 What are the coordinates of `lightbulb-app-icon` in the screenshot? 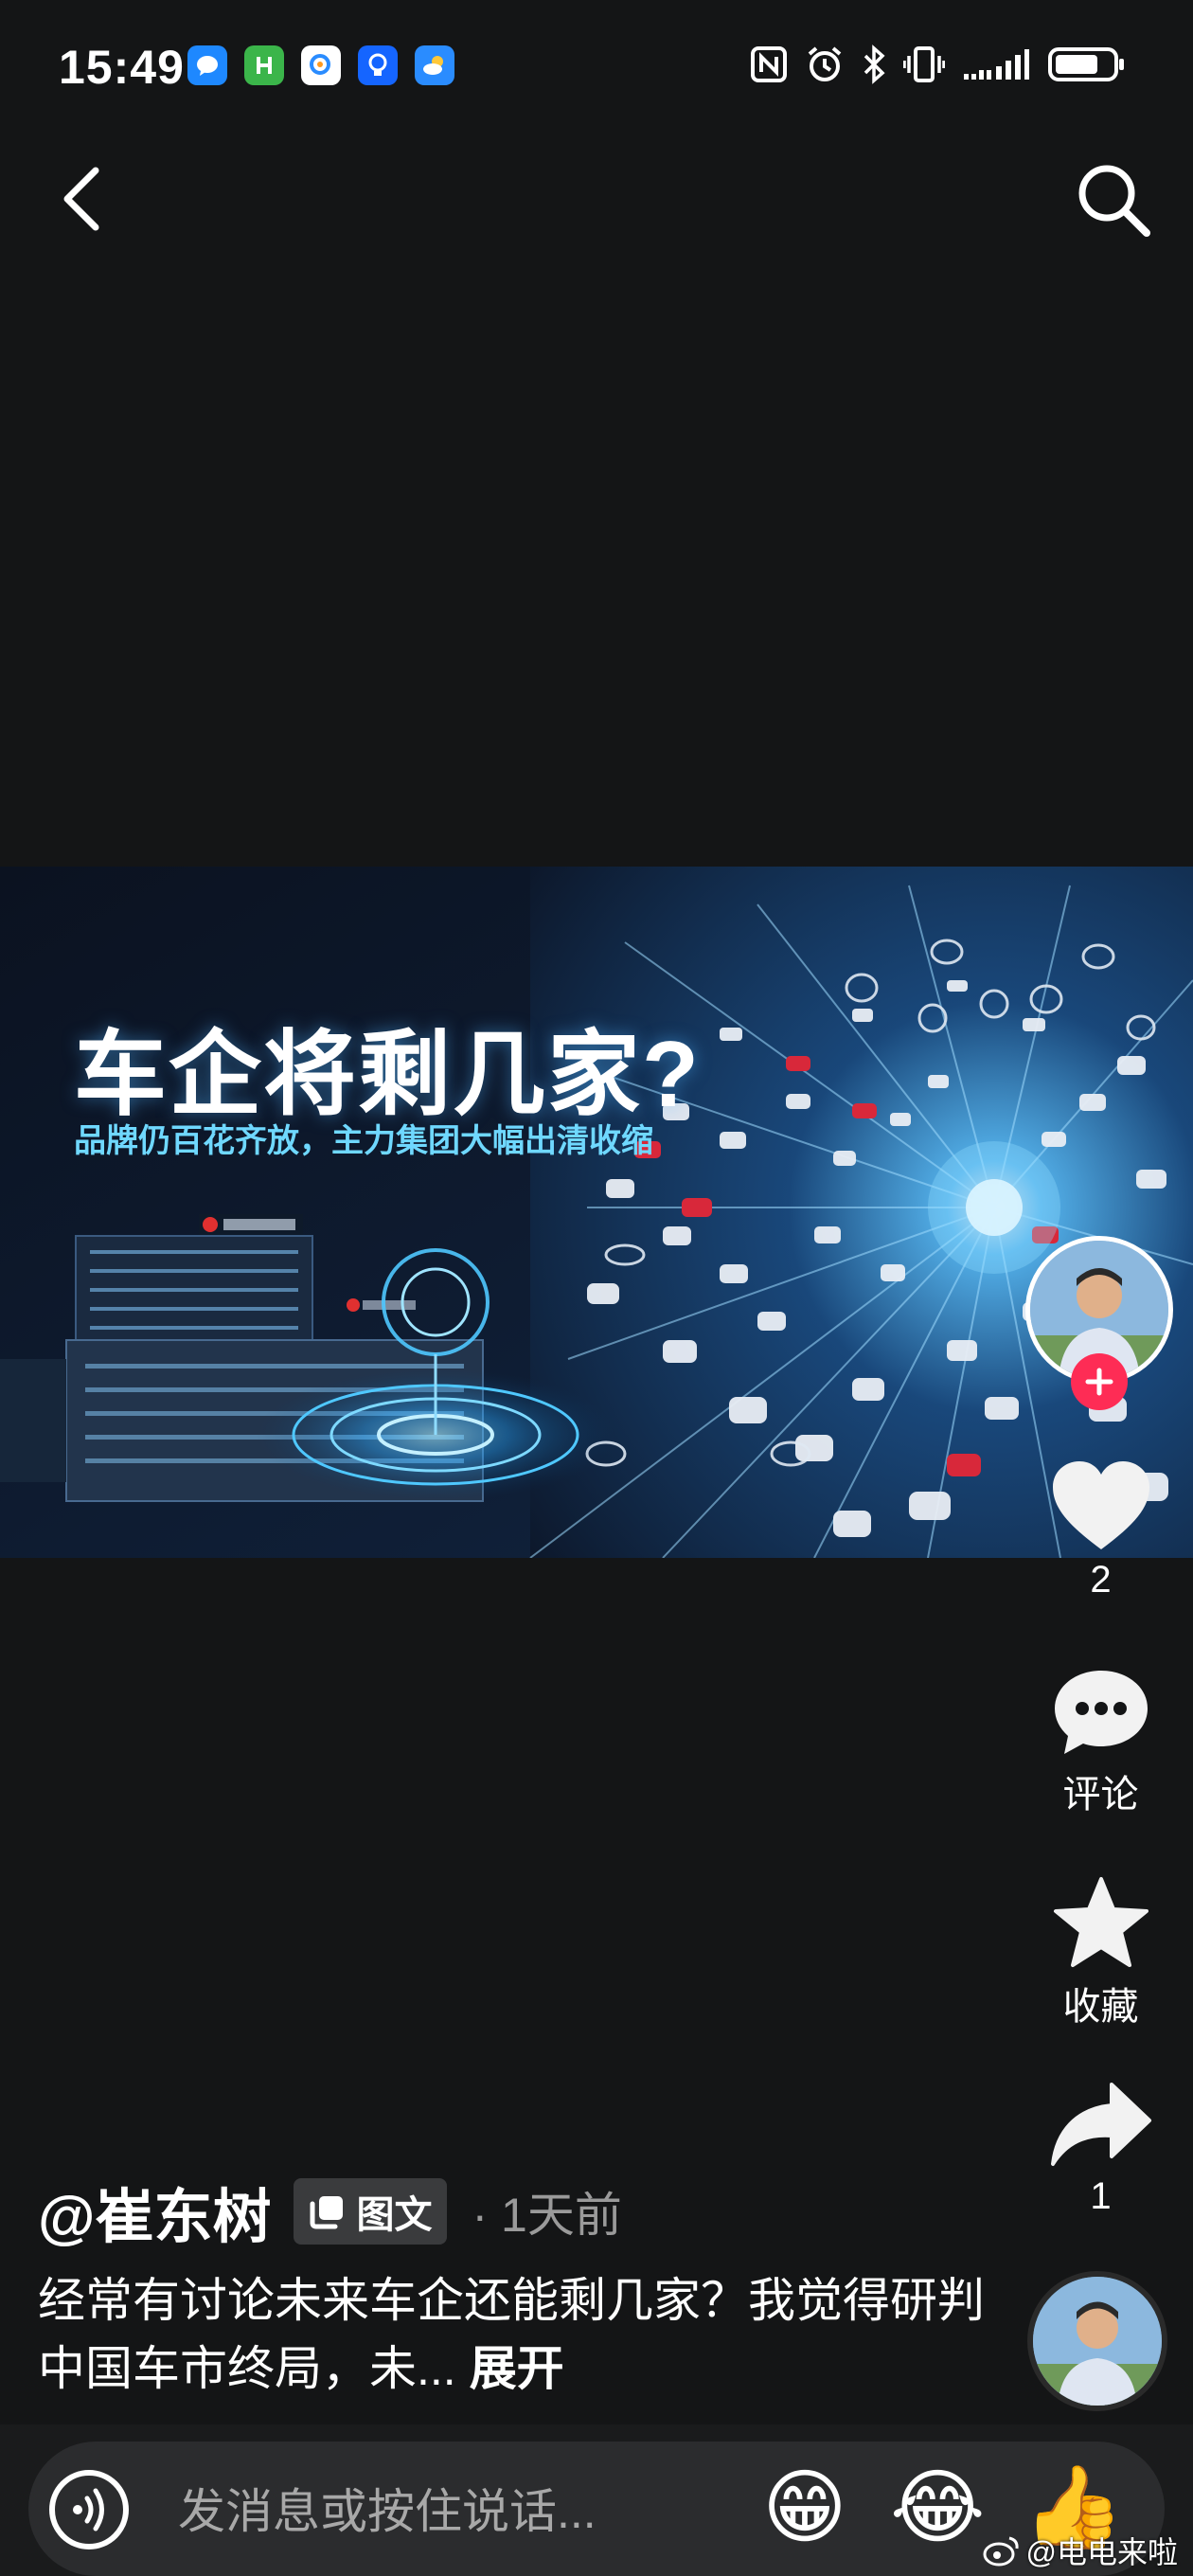 It's located at (378, 65).